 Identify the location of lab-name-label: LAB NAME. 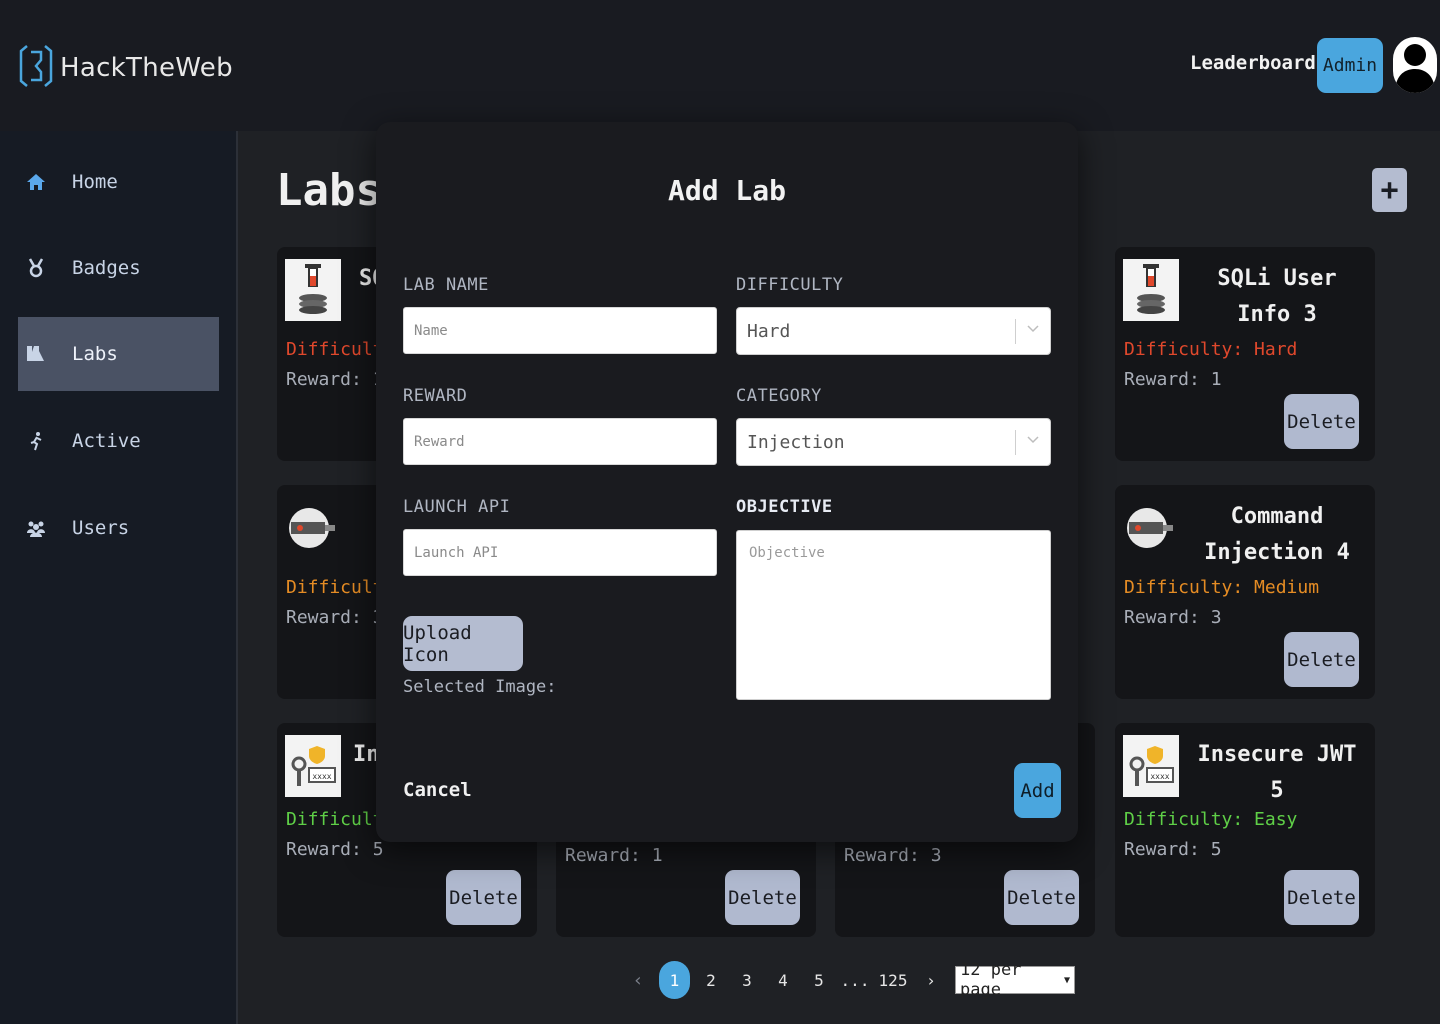
(446, 285).